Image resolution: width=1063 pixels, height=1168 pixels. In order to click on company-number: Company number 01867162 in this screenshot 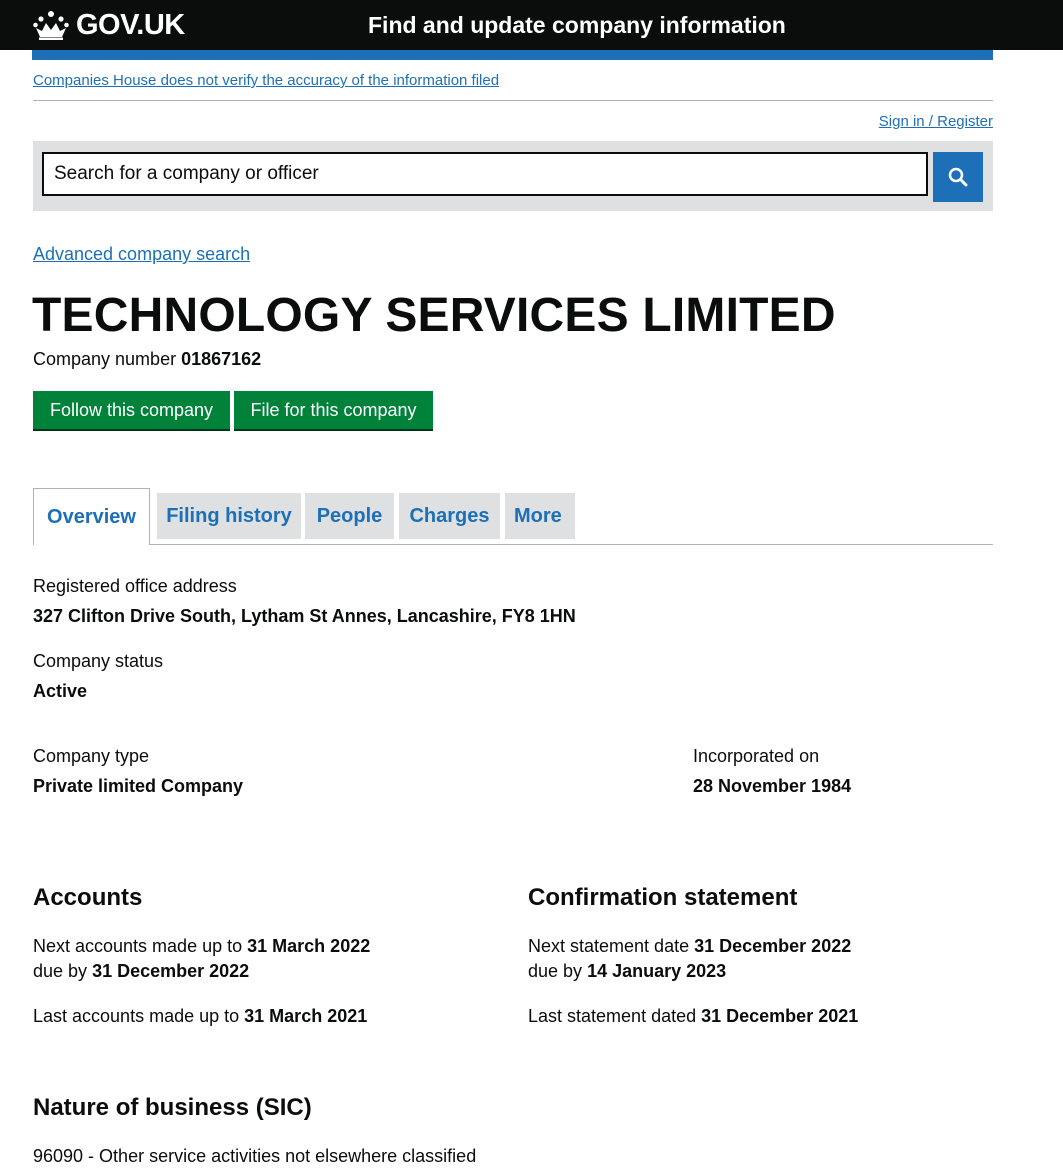, I will do `click(147, 359)`.